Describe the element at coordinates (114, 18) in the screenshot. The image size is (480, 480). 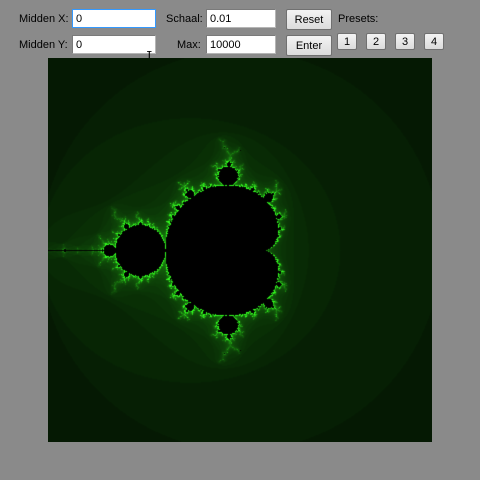
I see `midden-x-input` at that location.